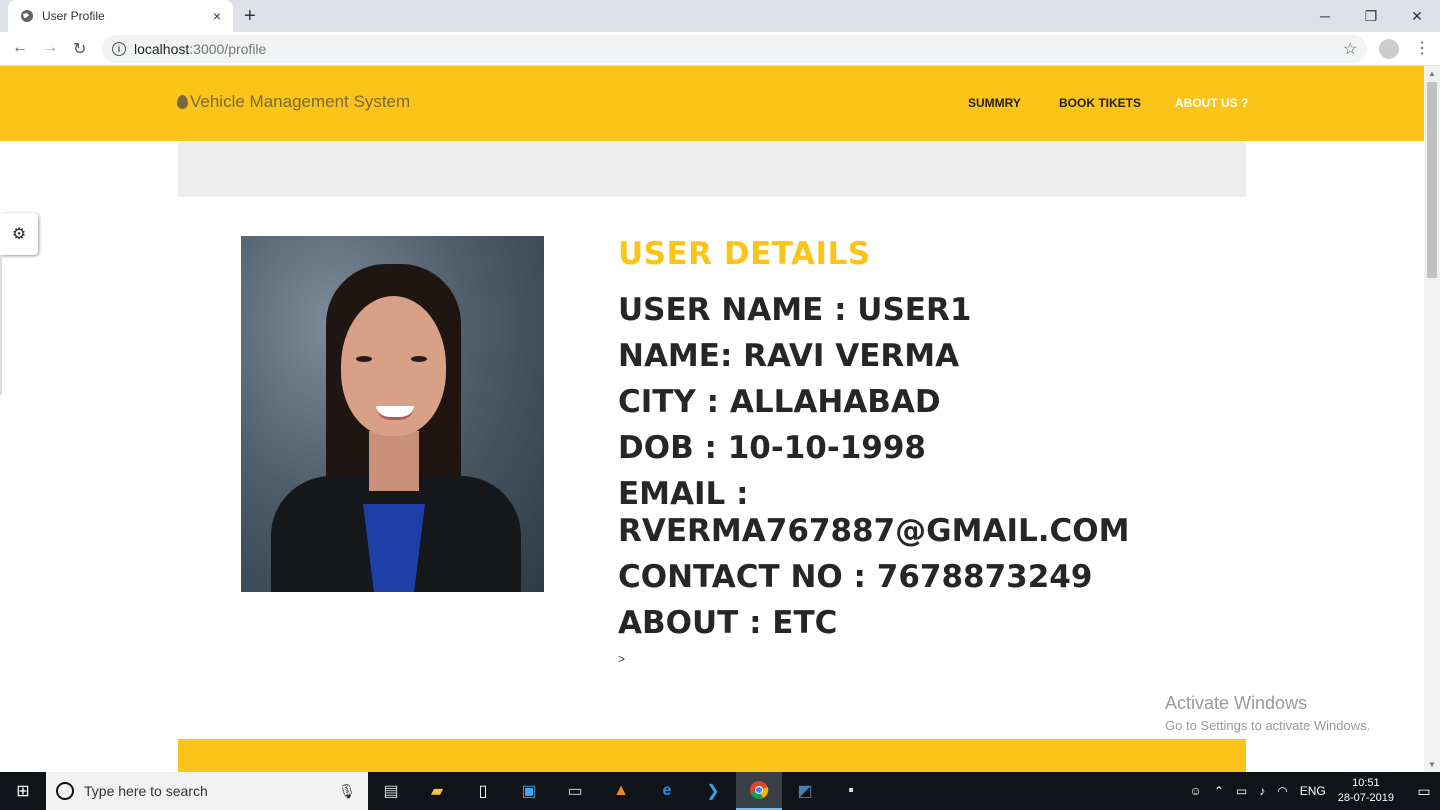  I want to click on file-explorer-icon: ▰, so click(437, 791).